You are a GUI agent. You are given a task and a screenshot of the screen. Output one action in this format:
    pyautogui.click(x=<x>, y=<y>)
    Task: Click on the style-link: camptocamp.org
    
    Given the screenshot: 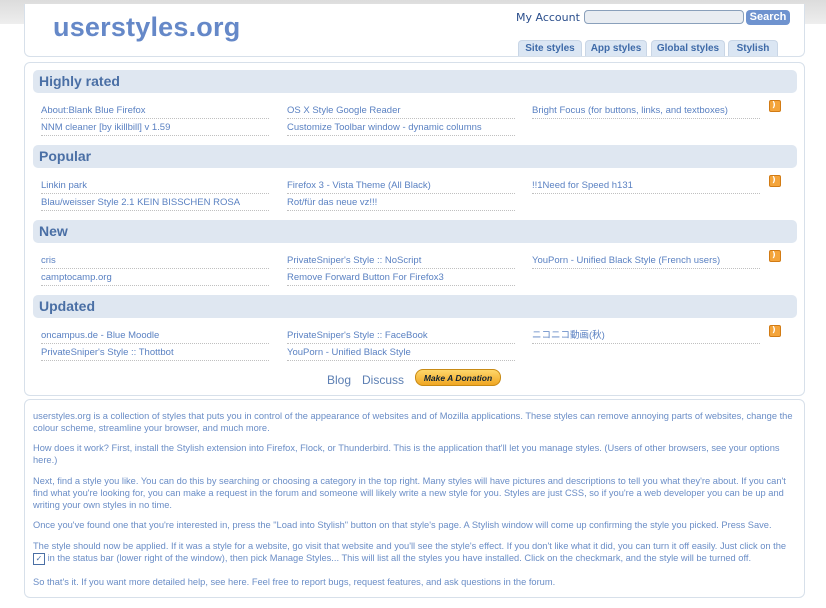 What is the action you would take?
    pyautogui.click(x=155, y=278)
    